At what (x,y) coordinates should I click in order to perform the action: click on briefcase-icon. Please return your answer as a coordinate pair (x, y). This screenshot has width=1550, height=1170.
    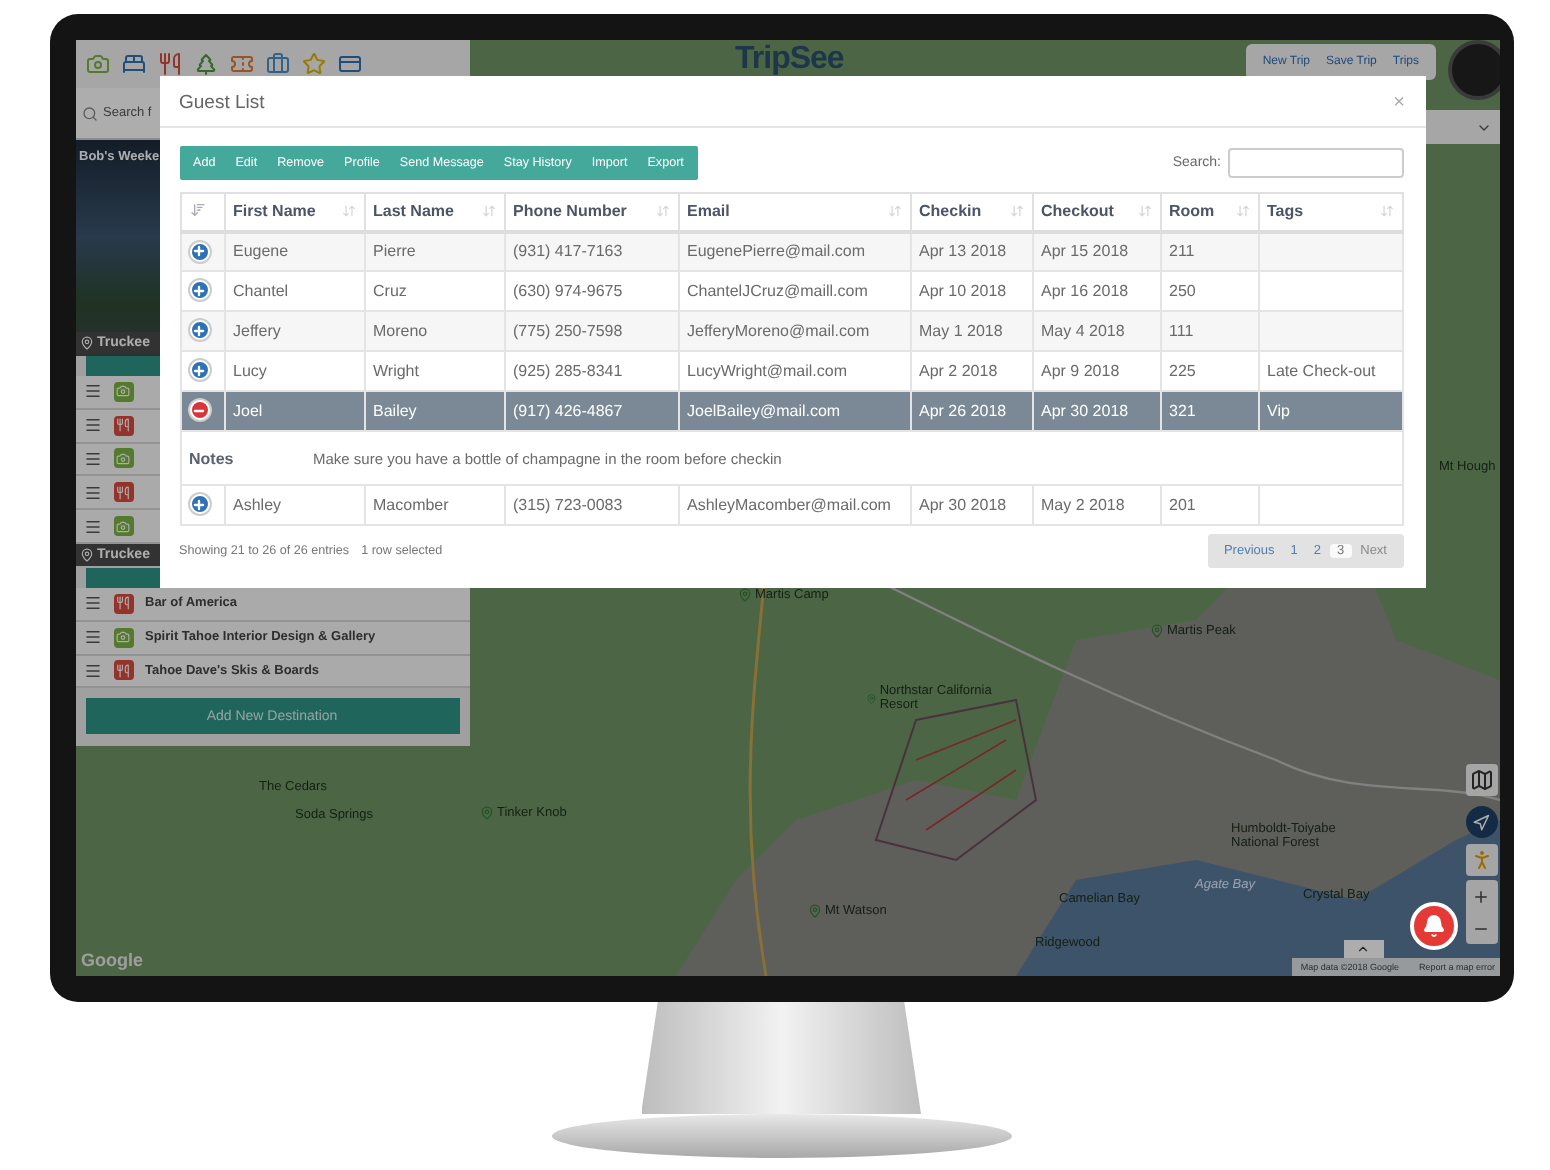
    Looking at the image, I should click on (277, 64).